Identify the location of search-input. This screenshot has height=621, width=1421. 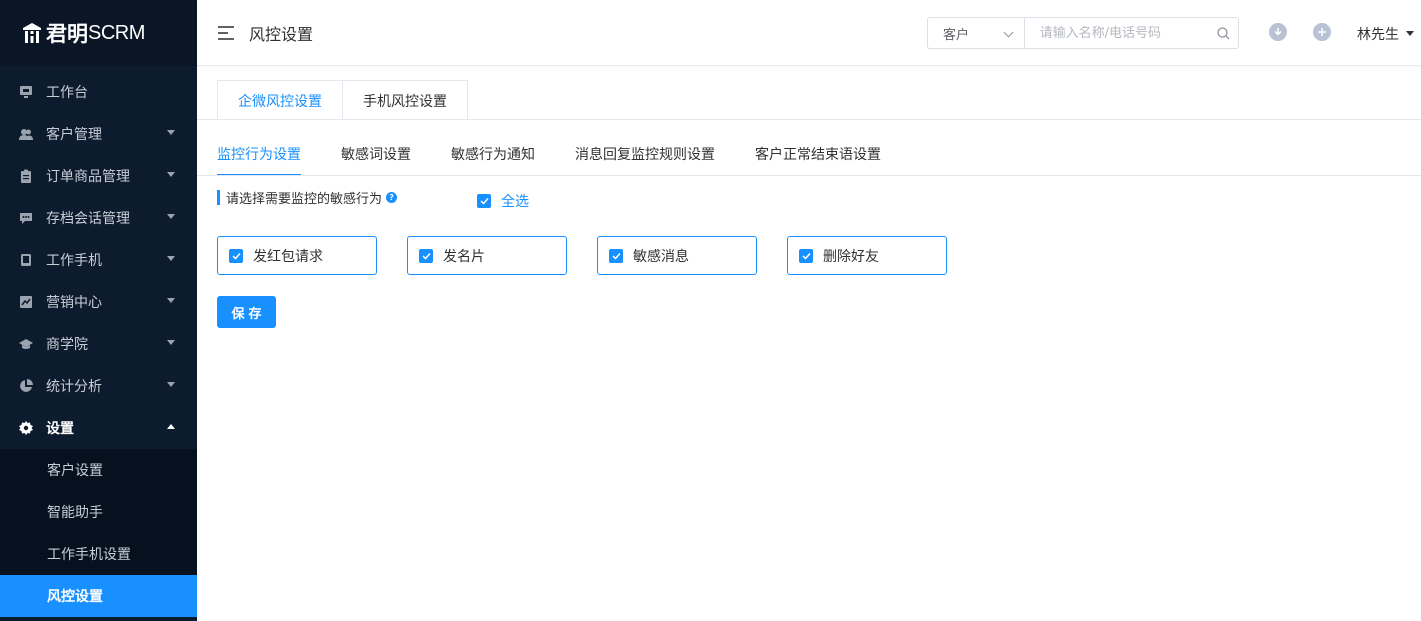
(1117, 33).